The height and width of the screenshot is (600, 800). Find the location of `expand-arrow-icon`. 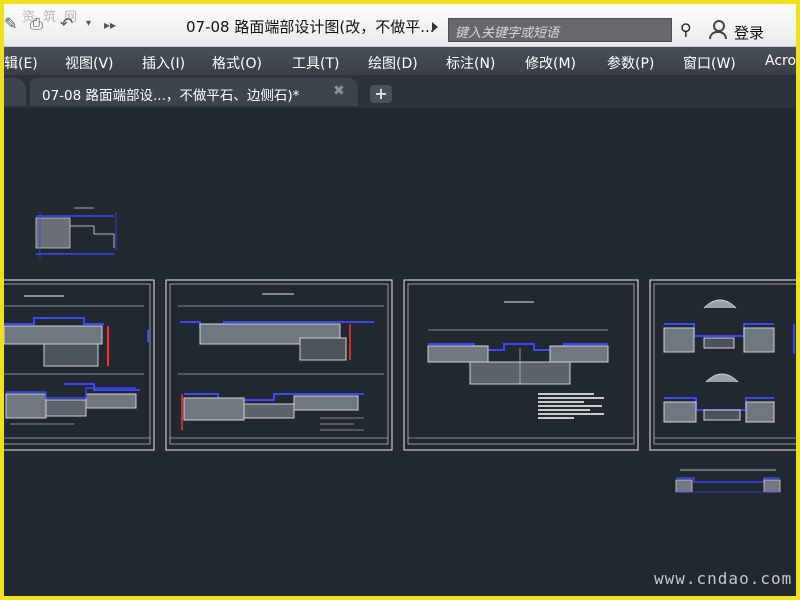

expand-arrow-icon is located at coordinates (435, 27).